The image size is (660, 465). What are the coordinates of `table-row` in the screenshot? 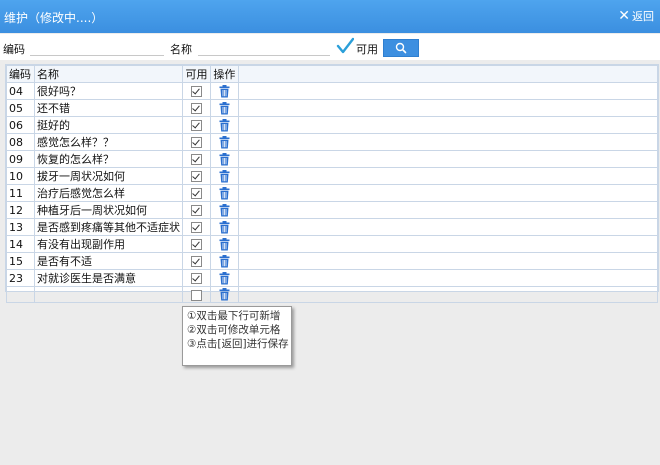 It's located at (332, 294).